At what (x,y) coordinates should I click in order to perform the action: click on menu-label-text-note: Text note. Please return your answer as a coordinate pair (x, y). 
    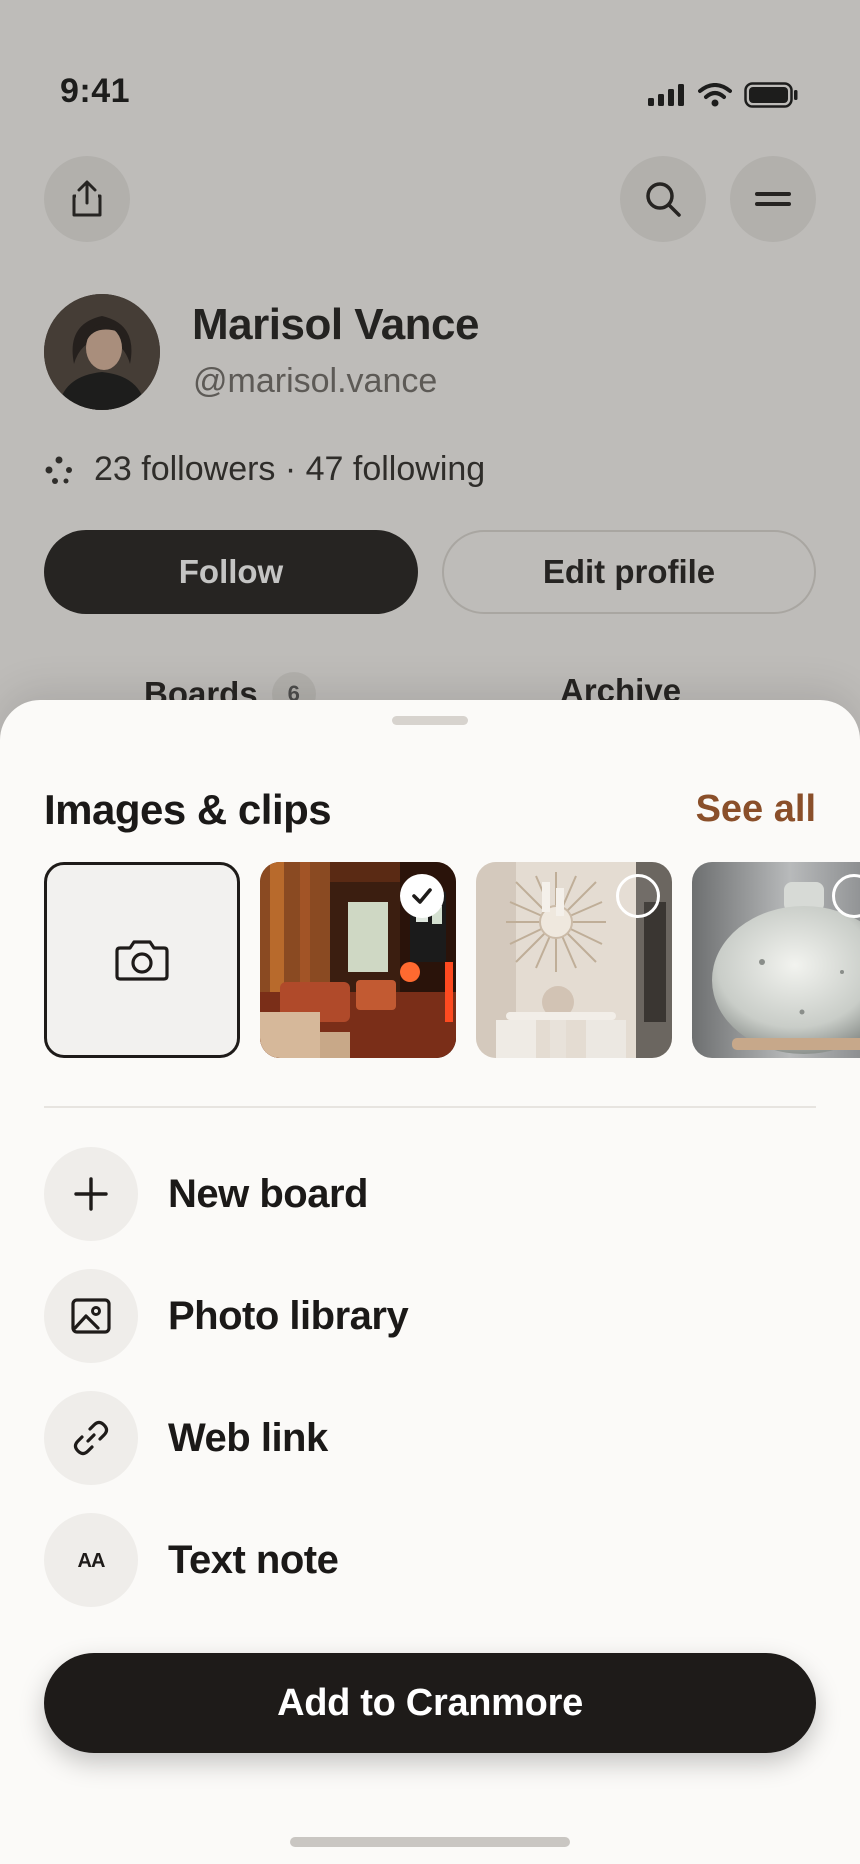
    Looking at the image, I should click on (253, 1559).